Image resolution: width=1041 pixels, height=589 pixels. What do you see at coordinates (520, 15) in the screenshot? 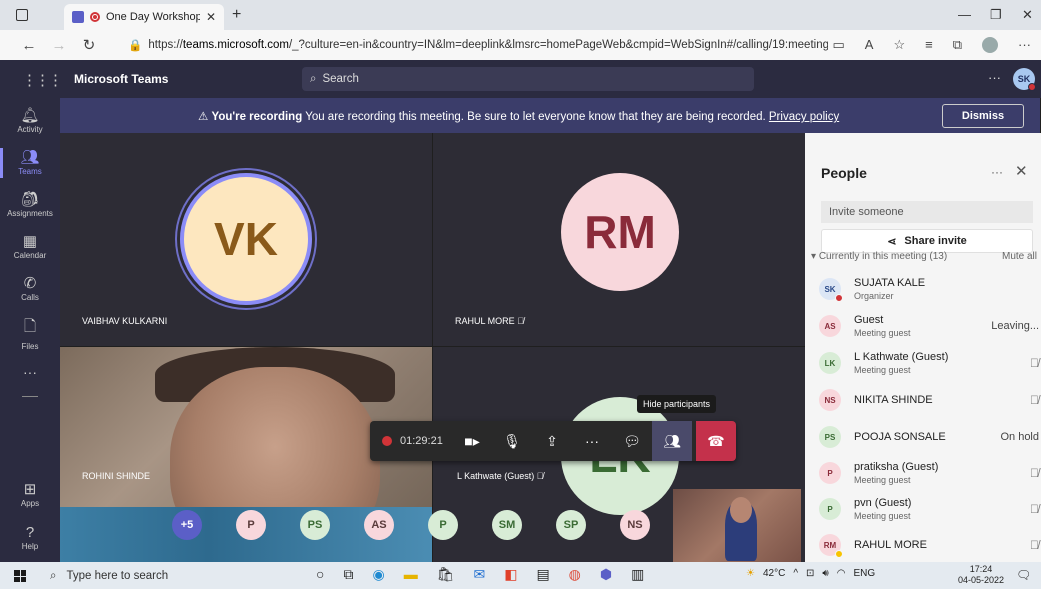
I see `browser-tab-strip: One Day Workshop On ICT ✕ + — ❐ ✕` at bounding box center [520, 15].